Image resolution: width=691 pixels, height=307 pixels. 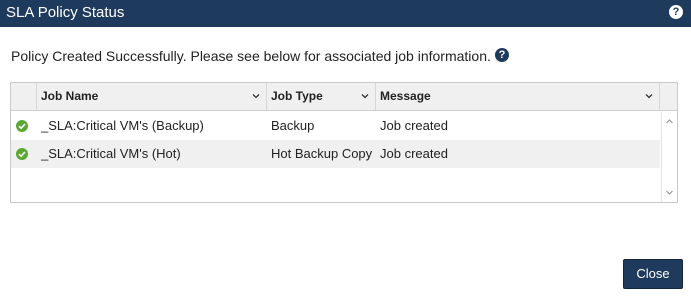 I want to click on column-header-job-type: Job Type, so click(x=321, y=96).